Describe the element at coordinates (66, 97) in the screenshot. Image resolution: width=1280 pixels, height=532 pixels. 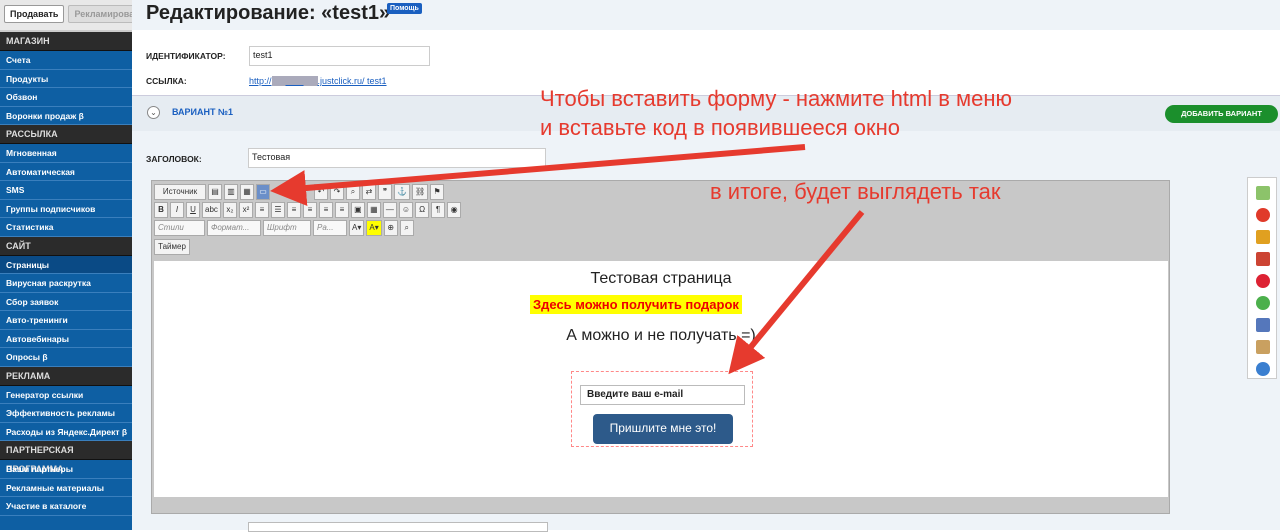
I see `sidebar-item: Обзвон` at that location.